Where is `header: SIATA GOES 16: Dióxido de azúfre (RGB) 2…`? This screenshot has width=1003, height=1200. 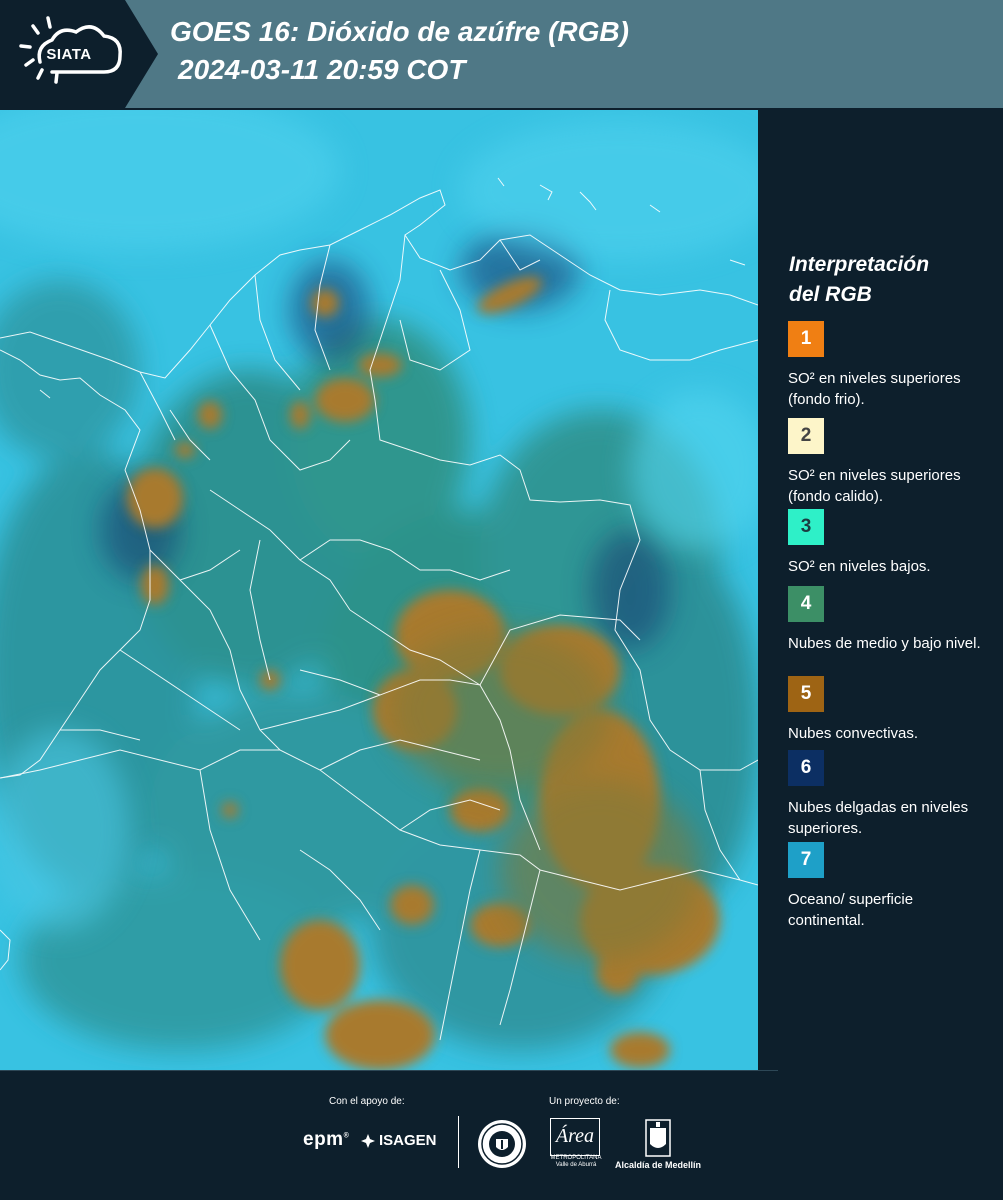 header: SIATA GOES 16: Dióxido de azúfre (RGB) 2… is located at coordinates (501, 54).